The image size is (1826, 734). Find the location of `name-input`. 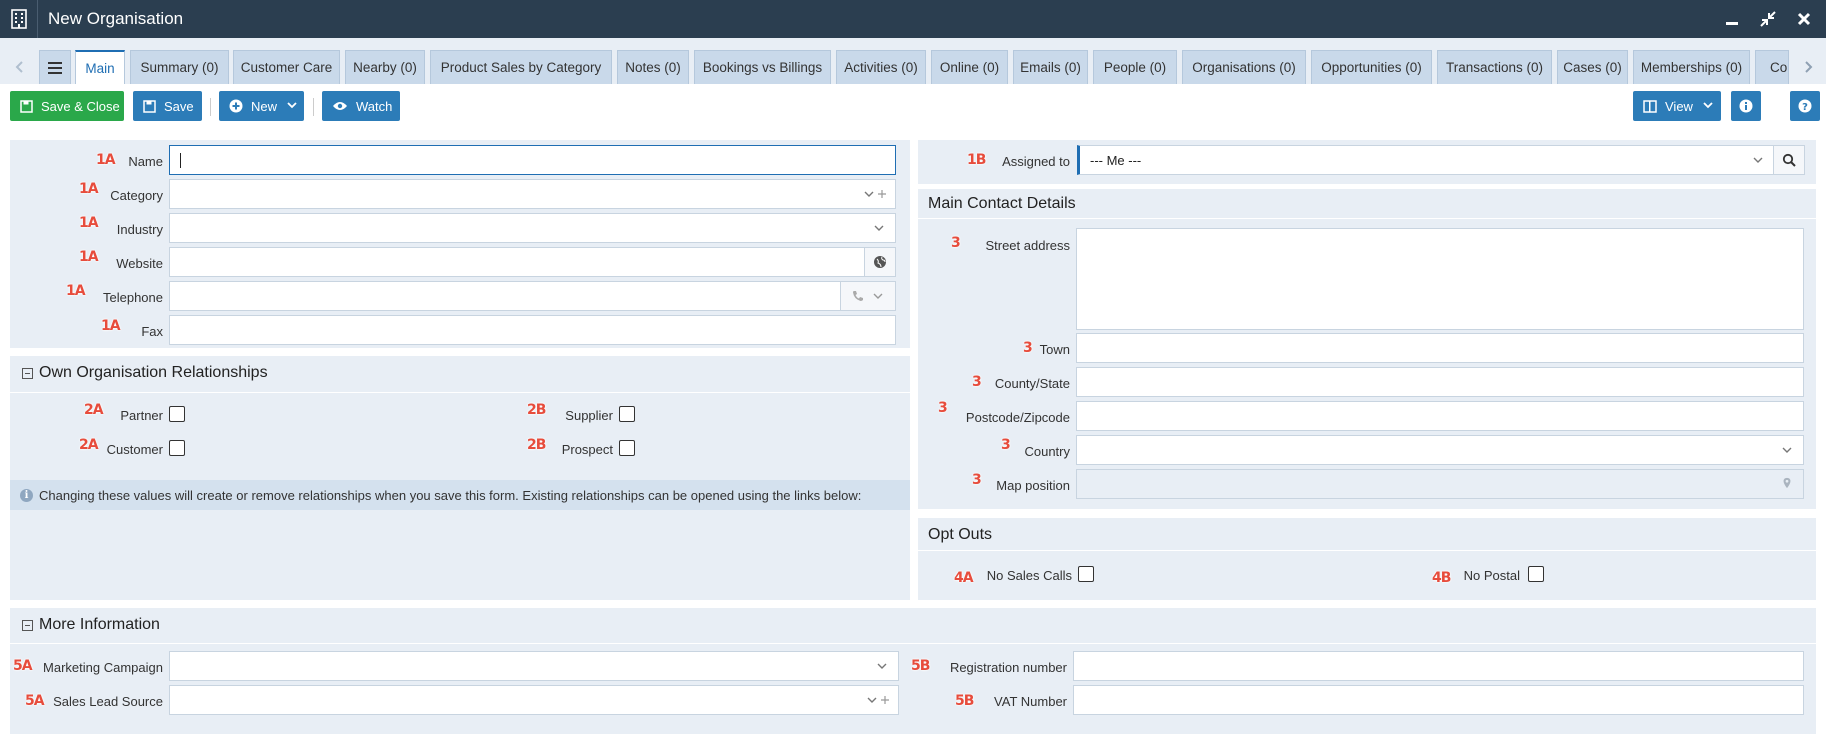

name-input is located at coordinates (532, 160).